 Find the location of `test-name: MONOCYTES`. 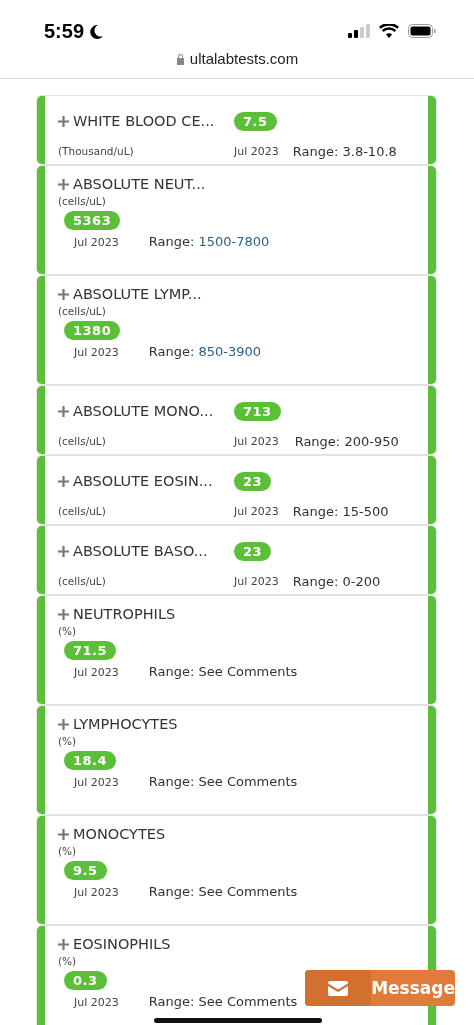

test-name: MONOCYTES is located at coordinates (119, 834).